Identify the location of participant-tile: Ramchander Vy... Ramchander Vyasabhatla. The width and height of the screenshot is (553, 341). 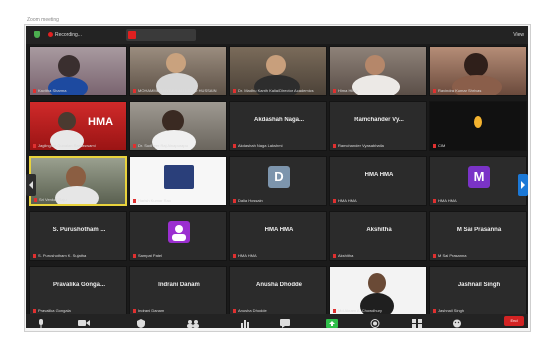
(378, 126).